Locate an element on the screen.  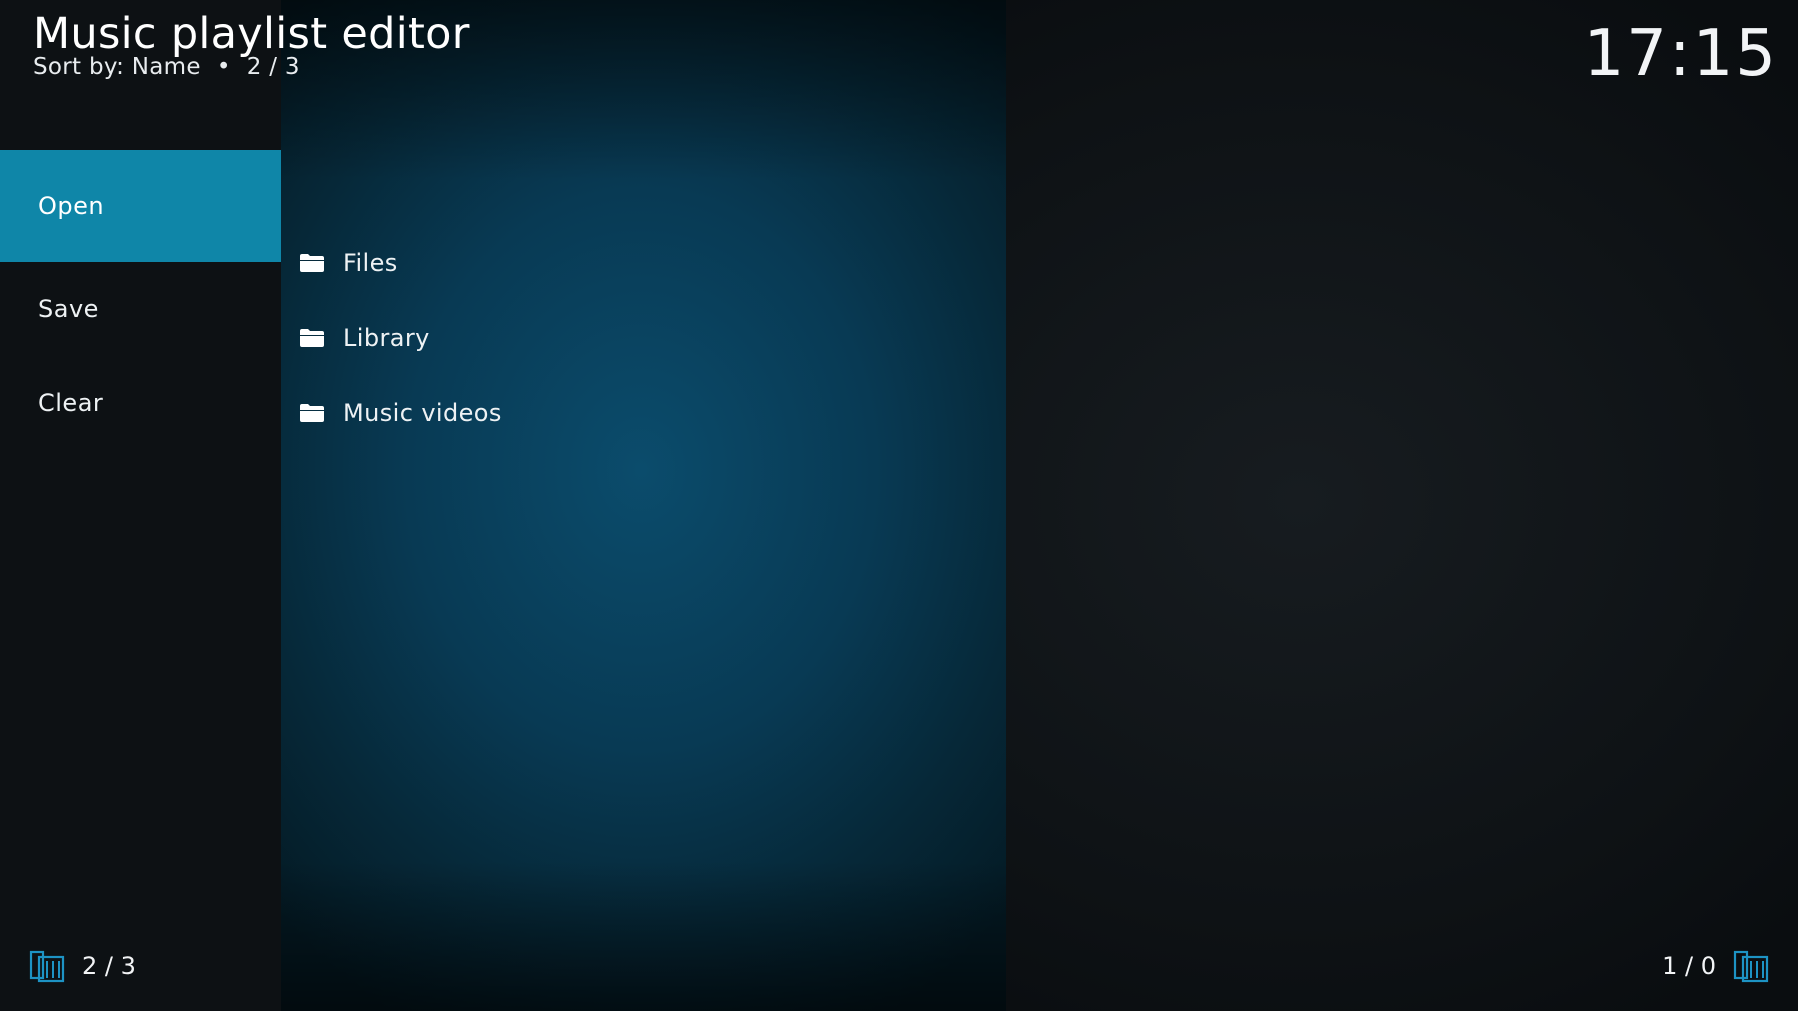
list-item-music-videos: Music videos is located at coordinates (400, 412).